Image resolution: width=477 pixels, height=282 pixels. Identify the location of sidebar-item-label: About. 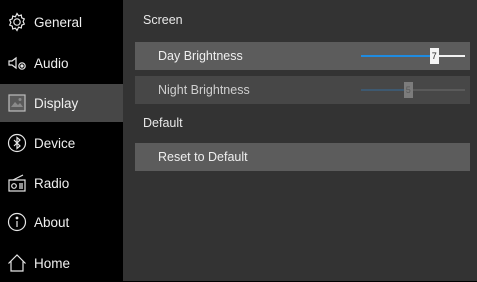
(52, 222).